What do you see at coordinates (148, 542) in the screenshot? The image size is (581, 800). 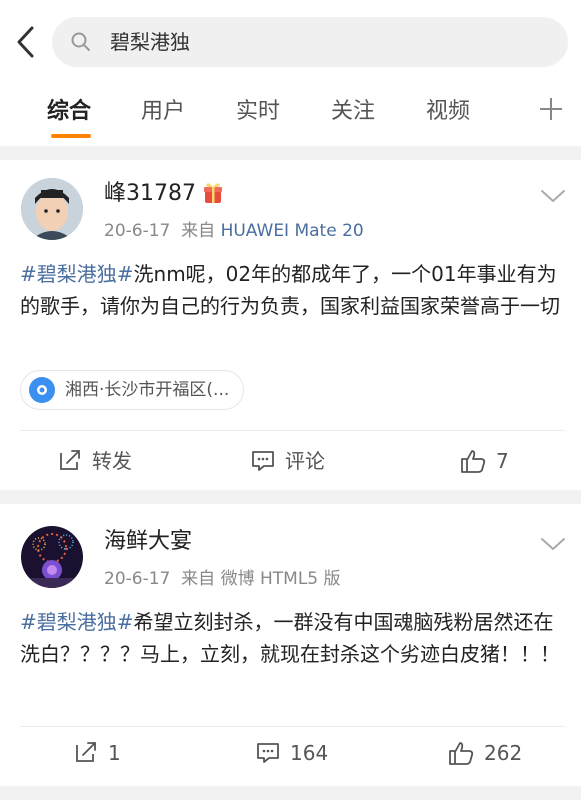 I see `post-username: 海鲜大宴` at bounding box center [148, 542].